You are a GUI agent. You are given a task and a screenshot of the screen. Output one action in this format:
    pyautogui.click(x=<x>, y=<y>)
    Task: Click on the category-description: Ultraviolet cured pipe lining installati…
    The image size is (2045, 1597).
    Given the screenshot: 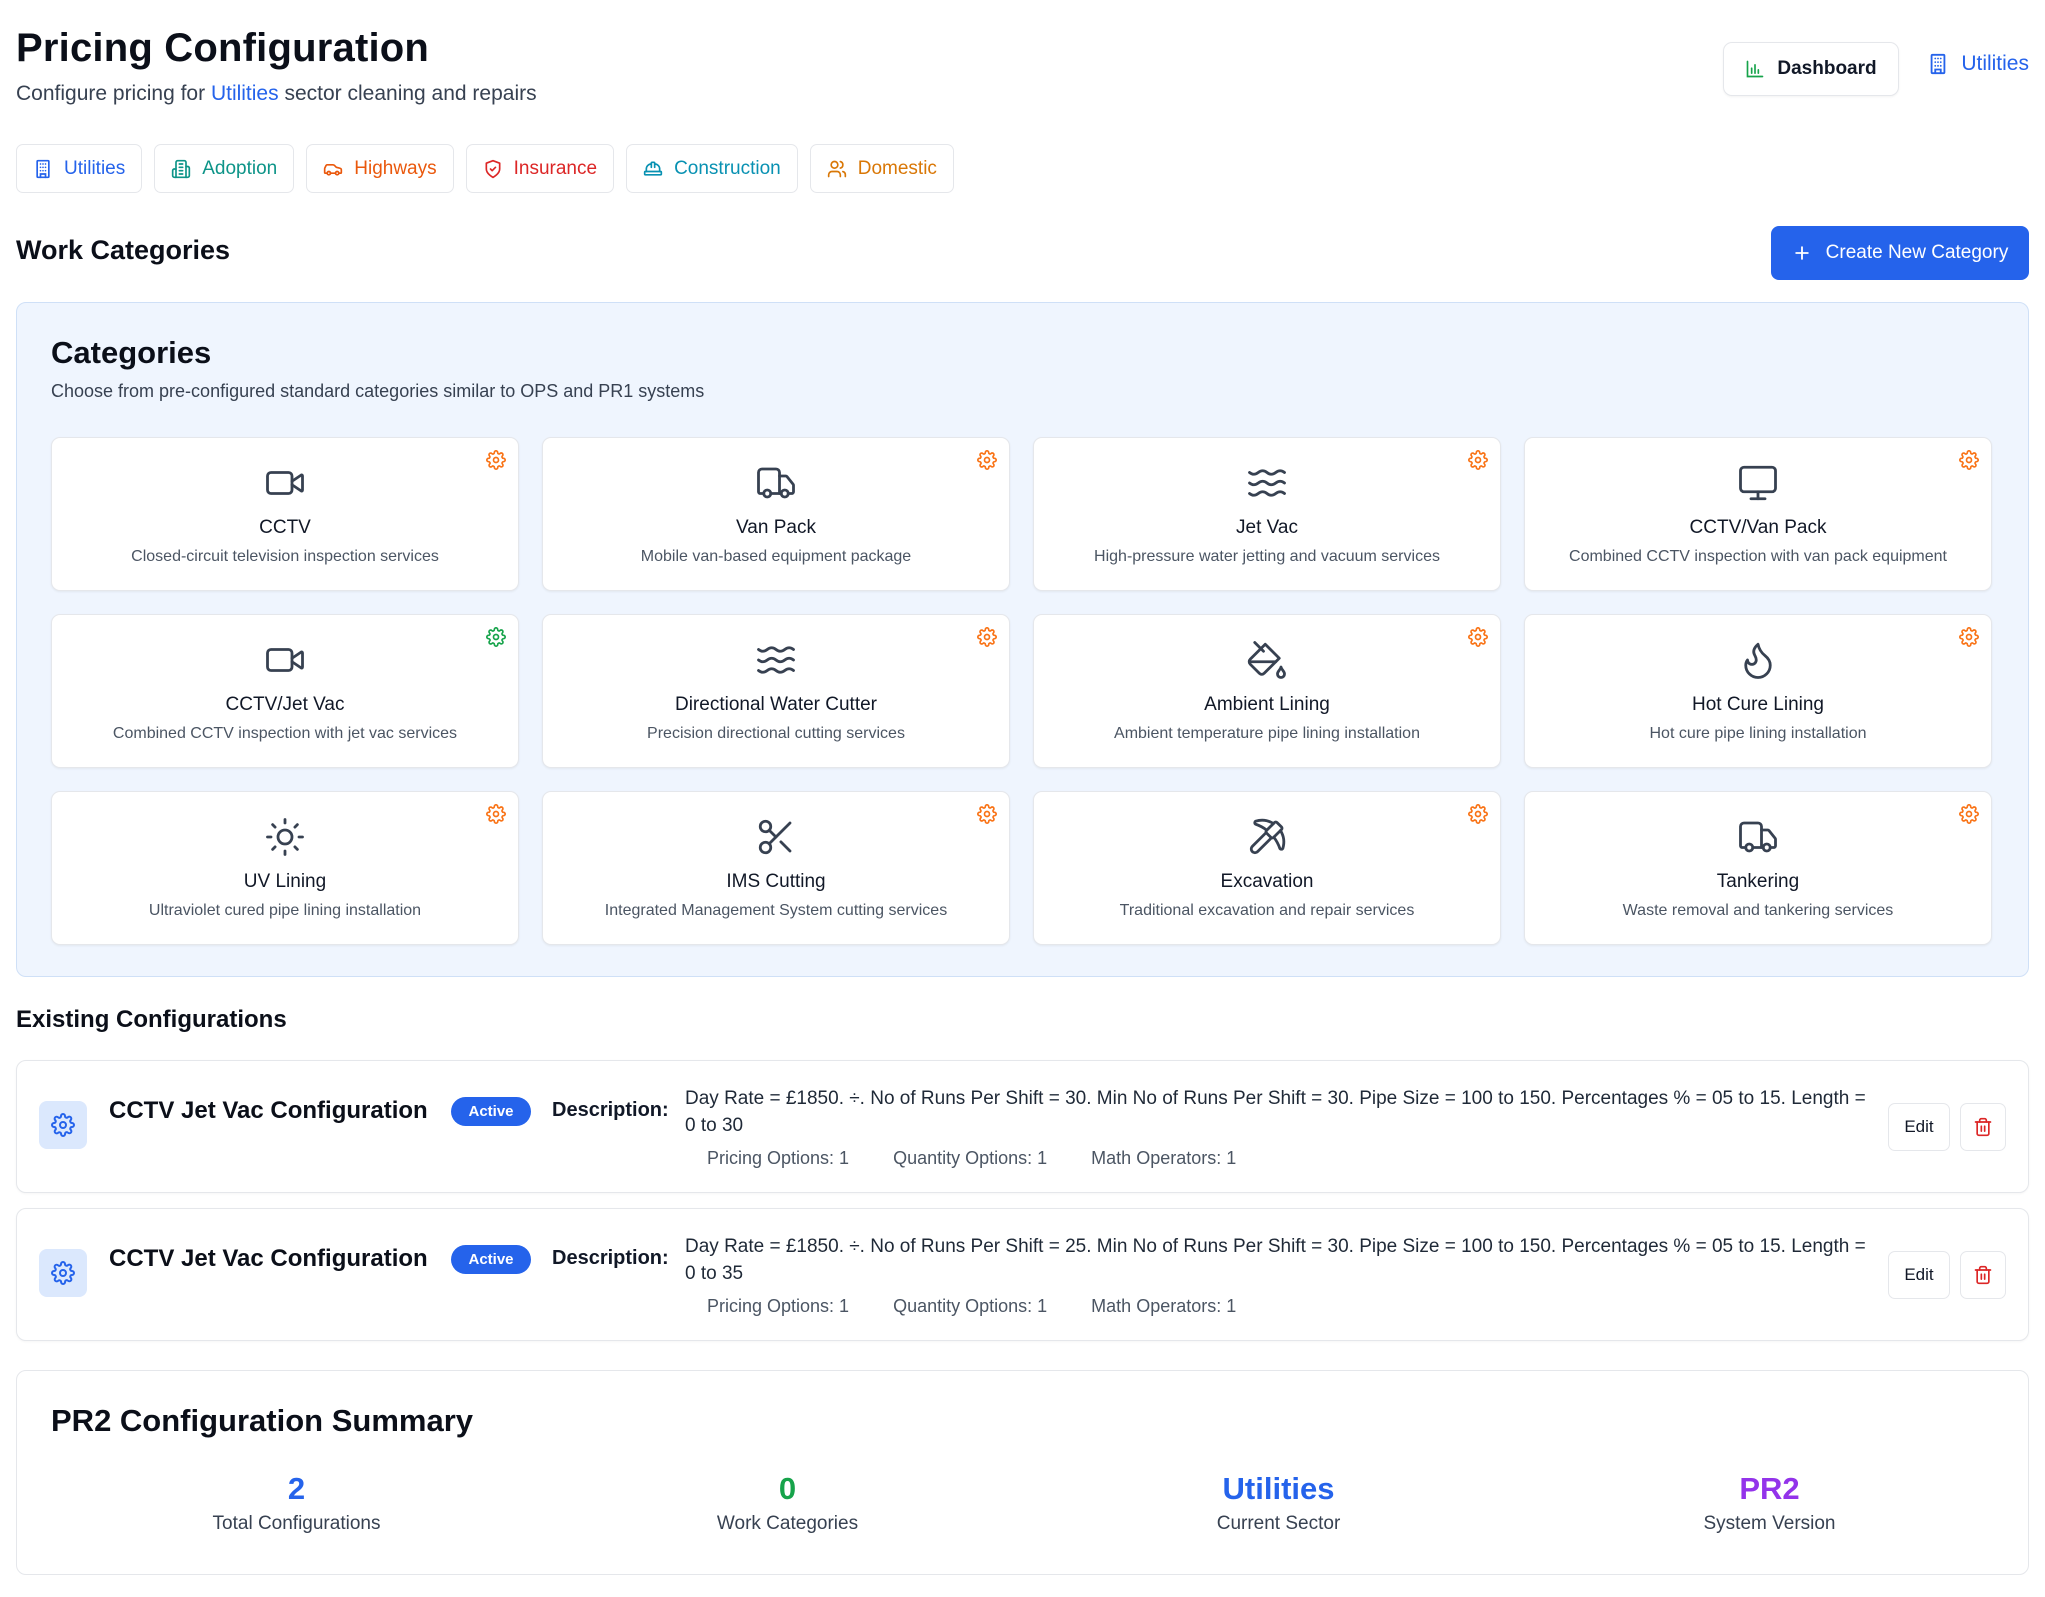 What is the action you would take?
    pyautogui.click(x=285, y=910)
    